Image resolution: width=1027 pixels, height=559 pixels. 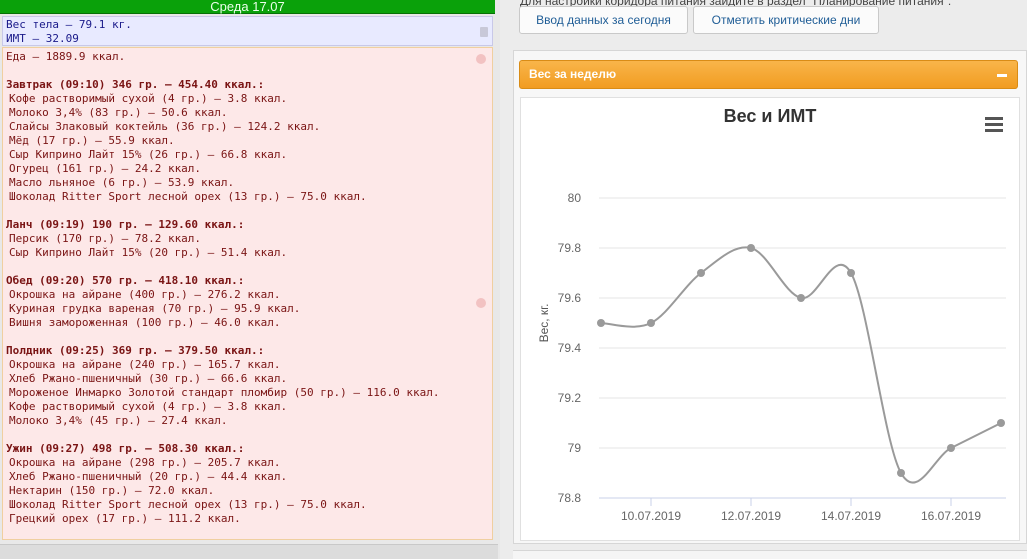 What do you see at coordinates (112, 490) in the screenshot?
I see `food-item: Нектарин (150 гр.) — 72.0 ккал.` at bounding box center [112, 490].